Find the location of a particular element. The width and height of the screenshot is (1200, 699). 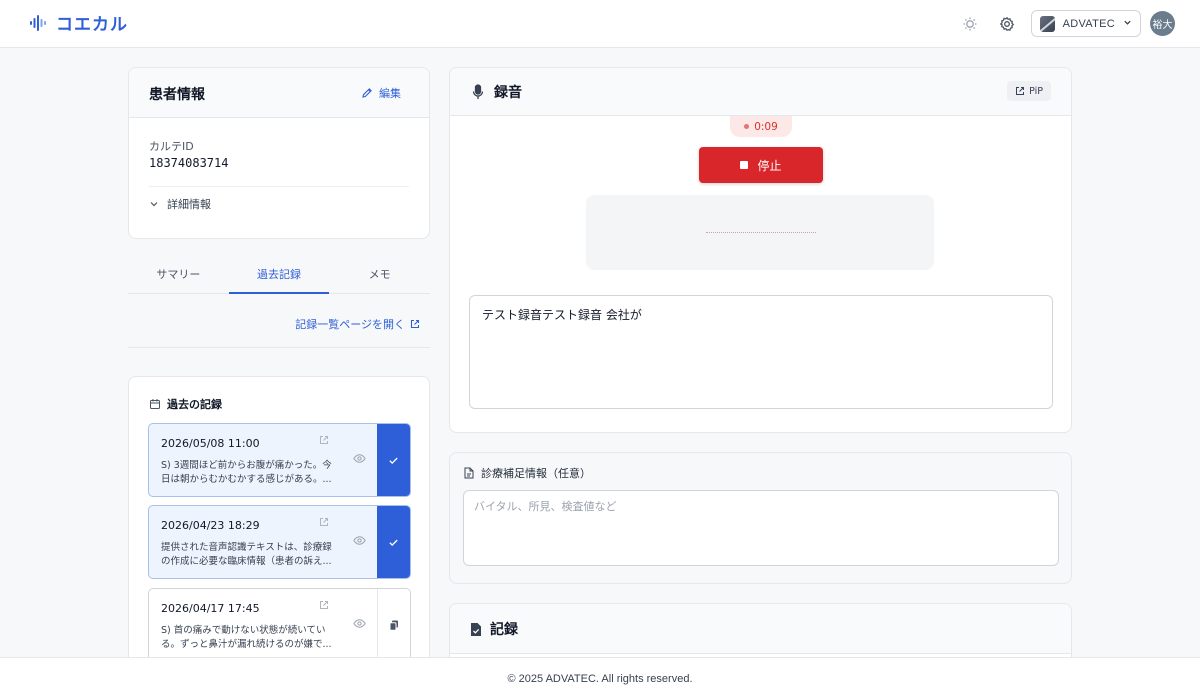

app-header: コエカル ADVATEC 裕大 is located at coordinates (600, 24).